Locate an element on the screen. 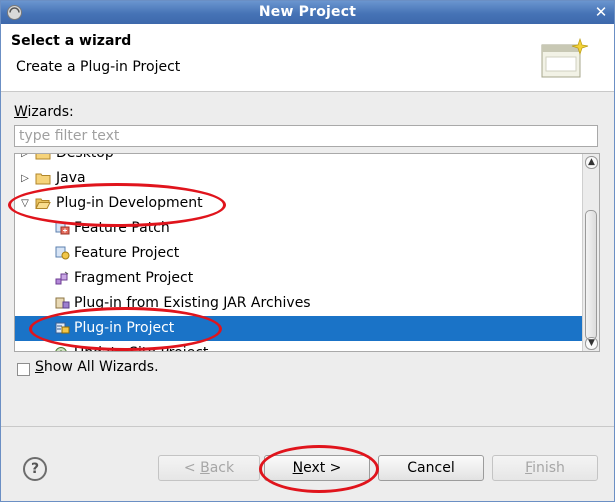 The height and width of the screenshot is (502, 615). tree-item-desktop: ▷ Desktop is located at coordinates (299, 159).